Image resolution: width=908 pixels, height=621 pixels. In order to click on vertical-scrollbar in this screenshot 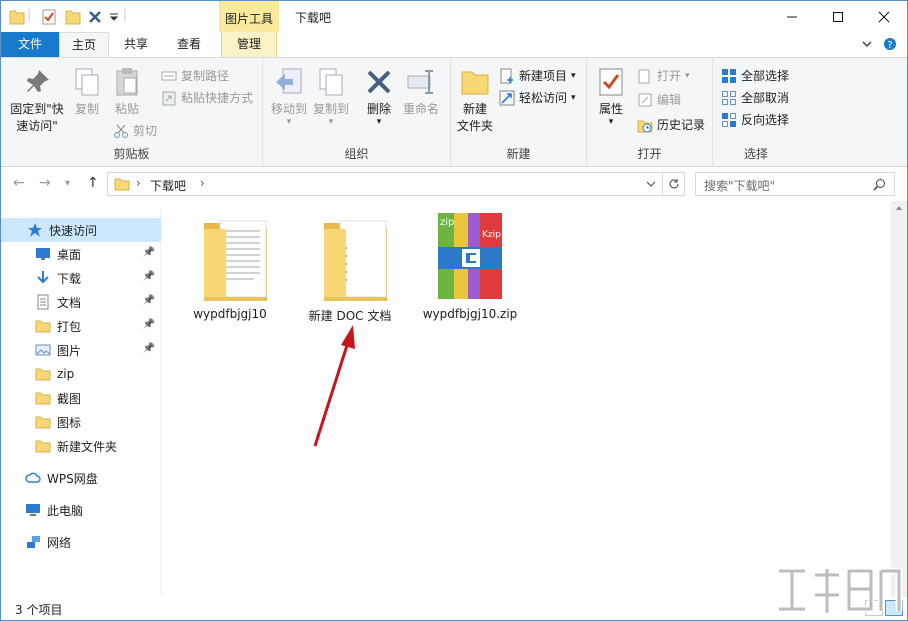, I will do `click(899, 399)`.